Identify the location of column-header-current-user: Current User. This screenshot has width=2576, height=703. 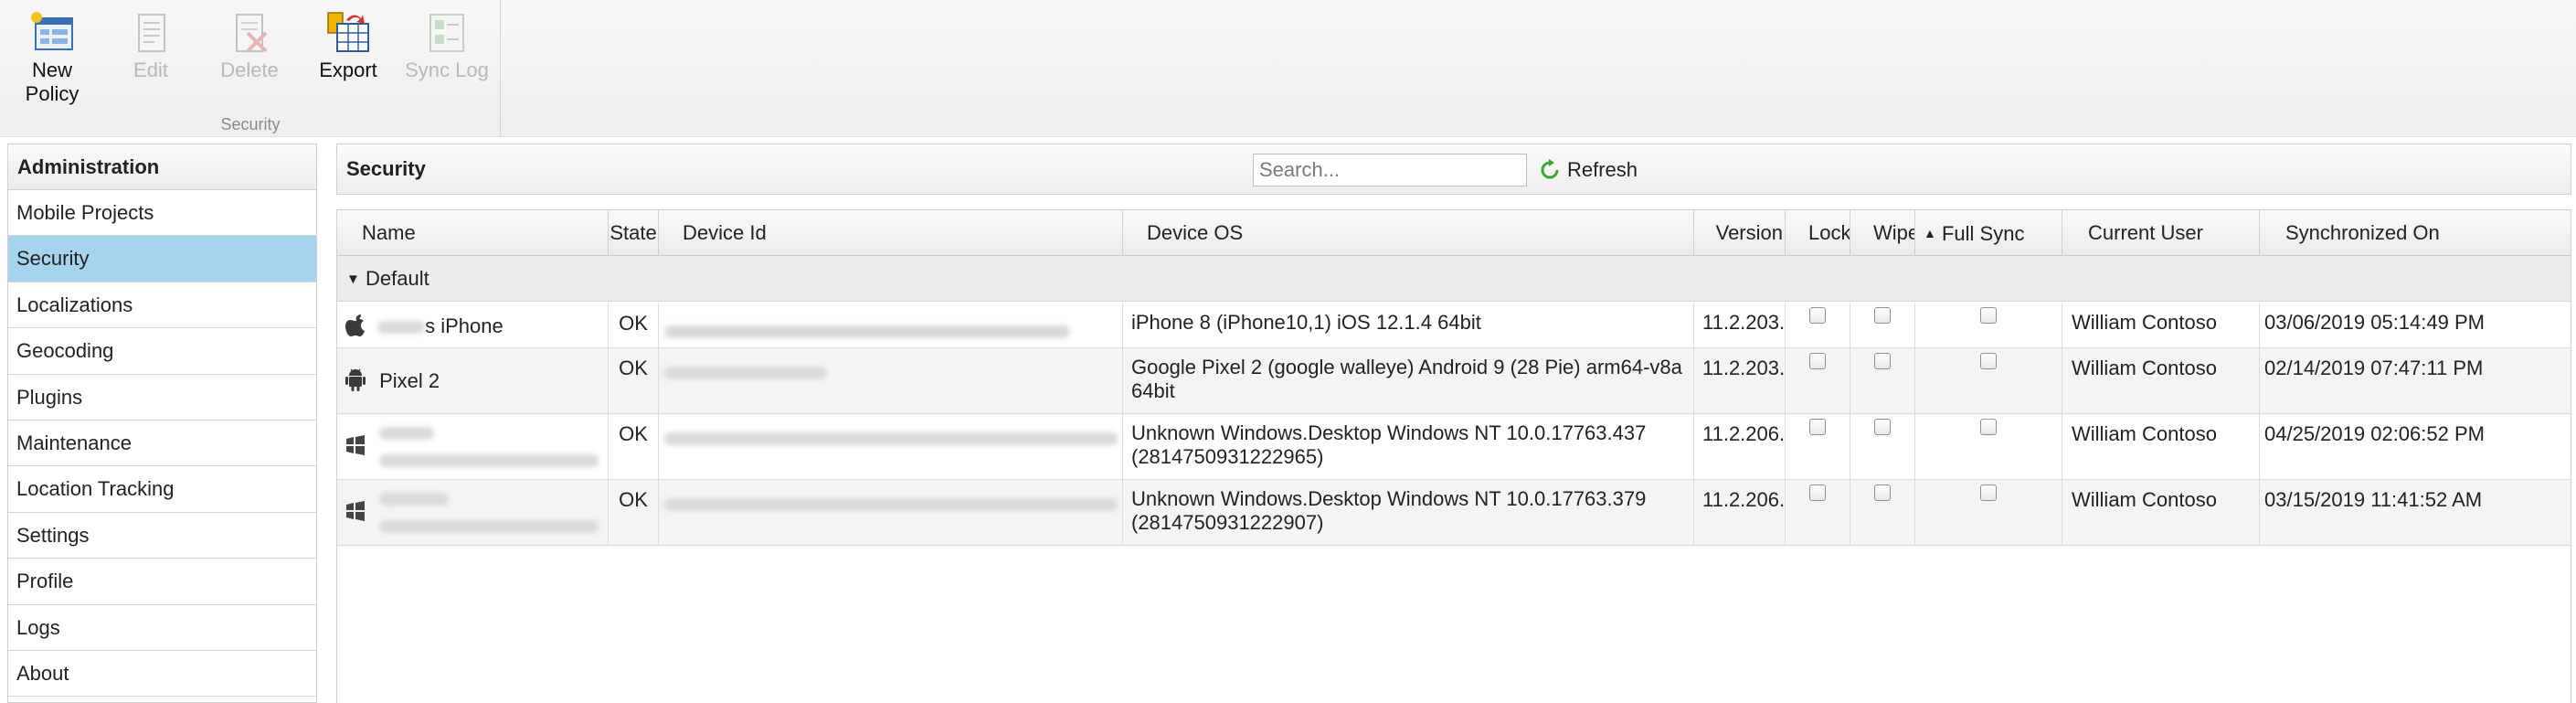
(2161, 233).